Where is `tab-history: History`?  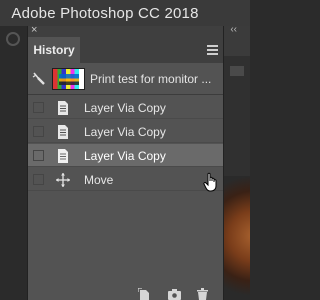
tab-history: History is located at coordinates (54, 50).